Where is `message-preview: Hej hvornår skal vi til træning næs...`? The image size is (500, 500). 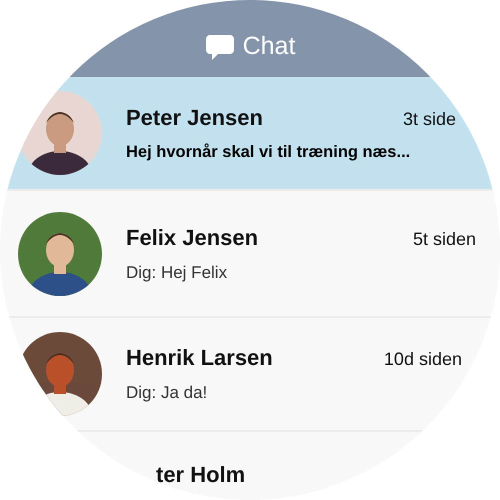
message-preview: Hej hvornår skal vi til træning næs... is located at coordinates (269, 152).